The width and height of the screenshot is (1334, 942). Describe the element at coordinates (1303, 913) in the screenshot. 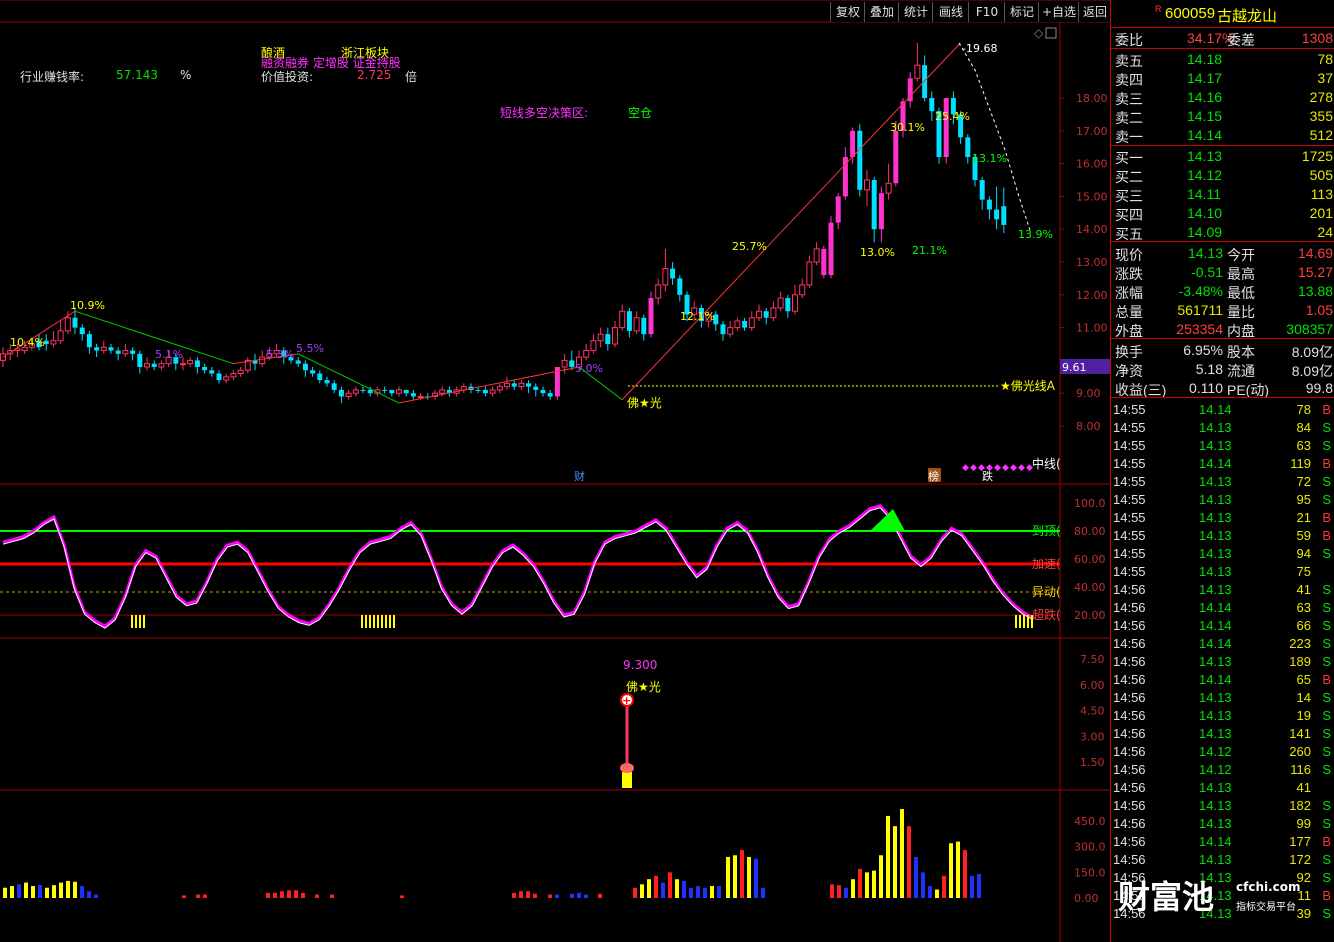

I see `tick-volume: 39` at that location.